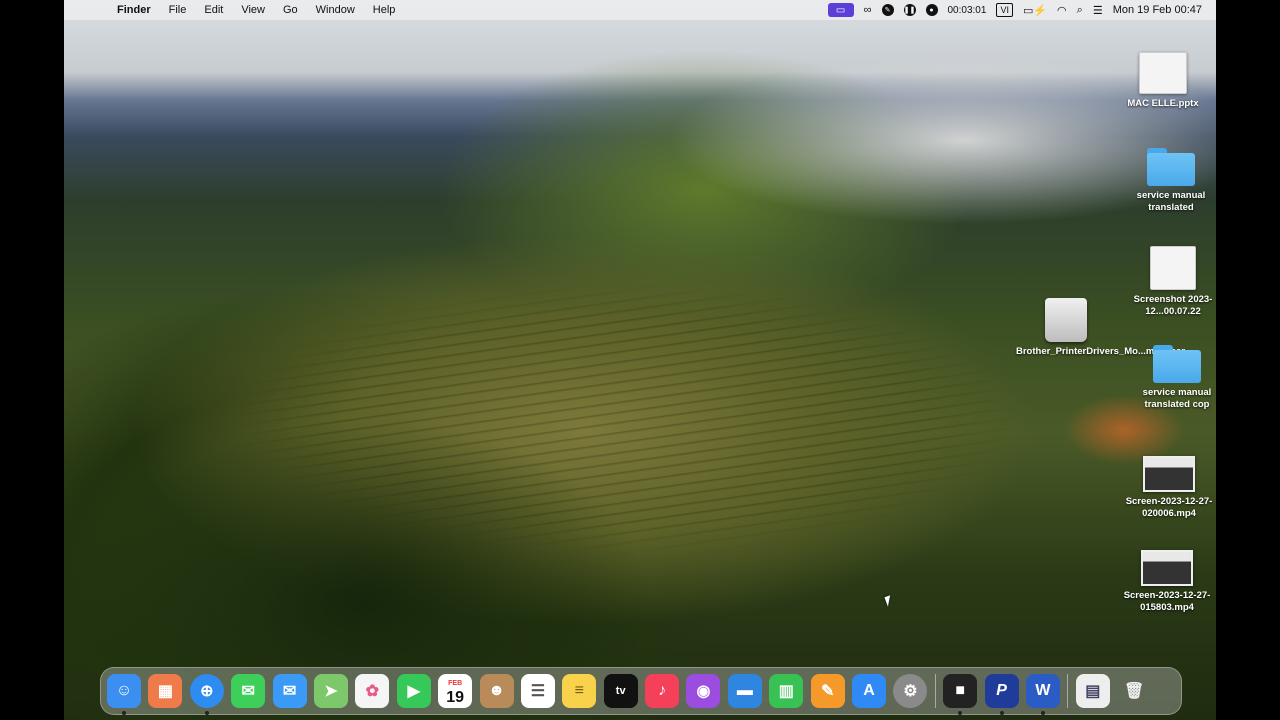 Image resolution: width=1280 pixels, height=720 pixels. I want to click on appstore-icon: A, so click(869, 690).